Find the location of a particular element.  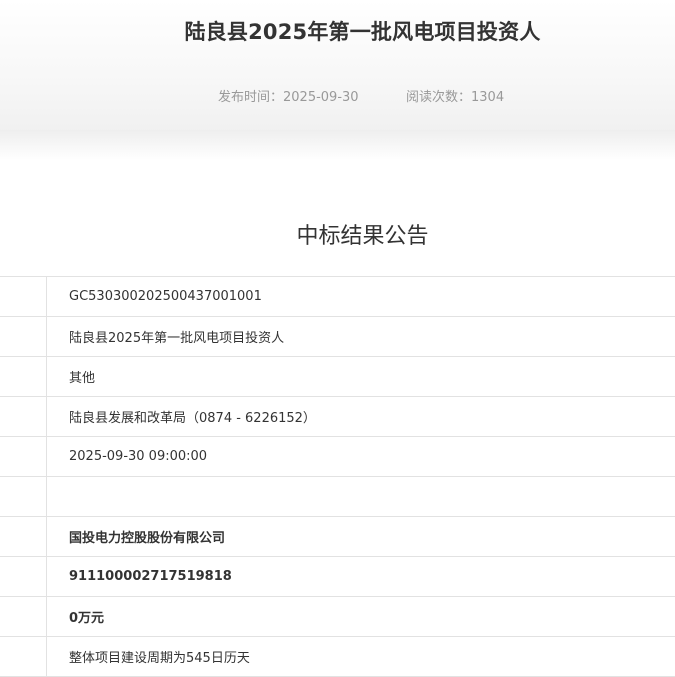

table-row-bid-price: 0万元 is located at coordinates (337, 617).